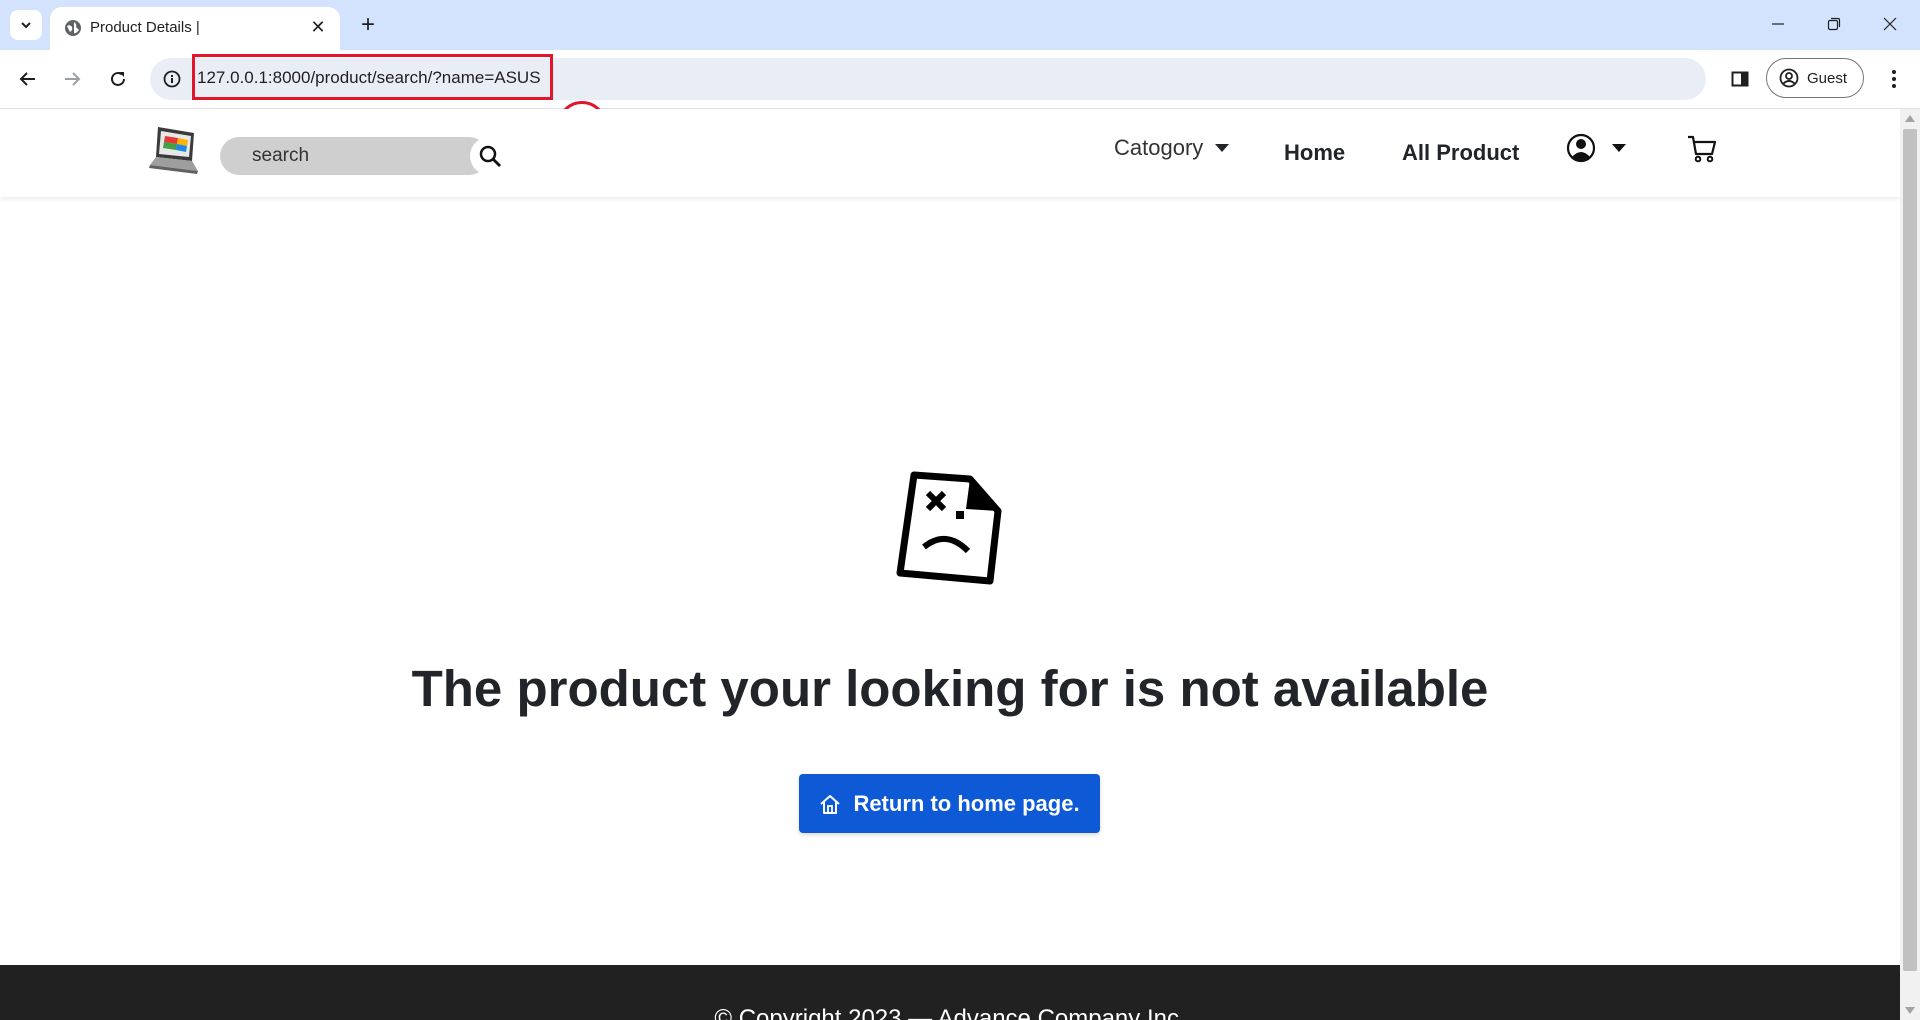 The width and height of the screenshot is (1920, 1020). I want to click on close-icon, so click(1890, 24).